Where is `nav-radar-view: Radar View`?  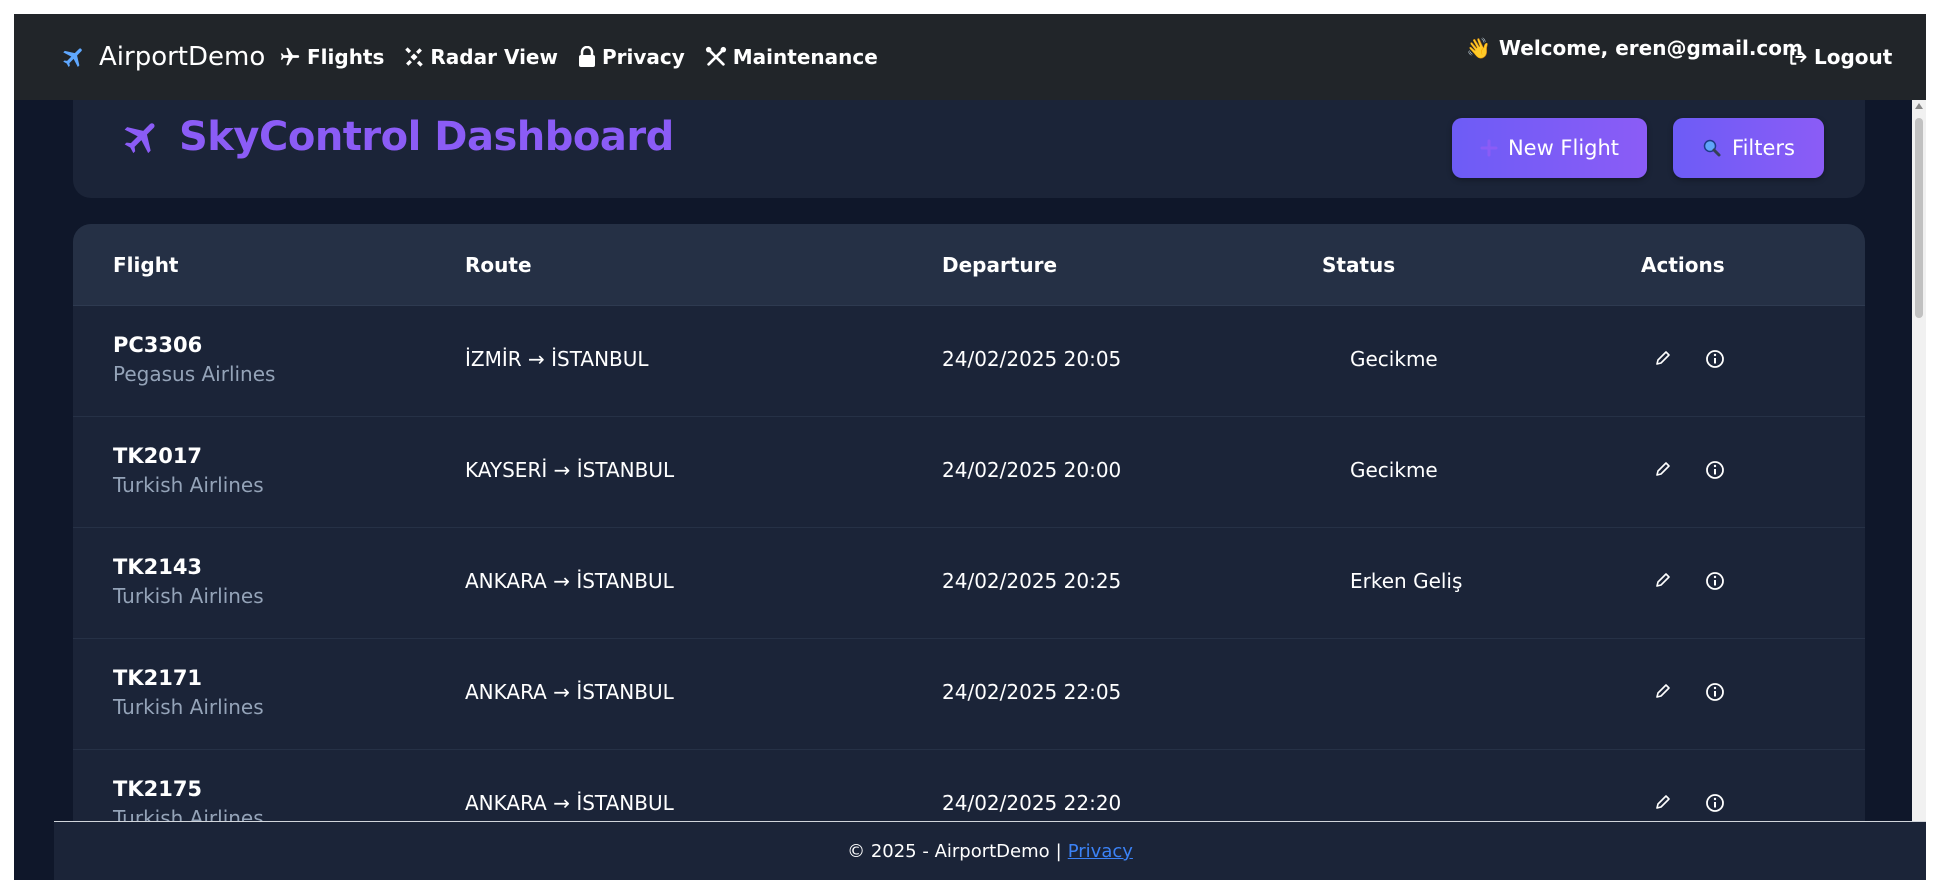 nav-radar-view: Radar View is located at coordinates (481, 57).